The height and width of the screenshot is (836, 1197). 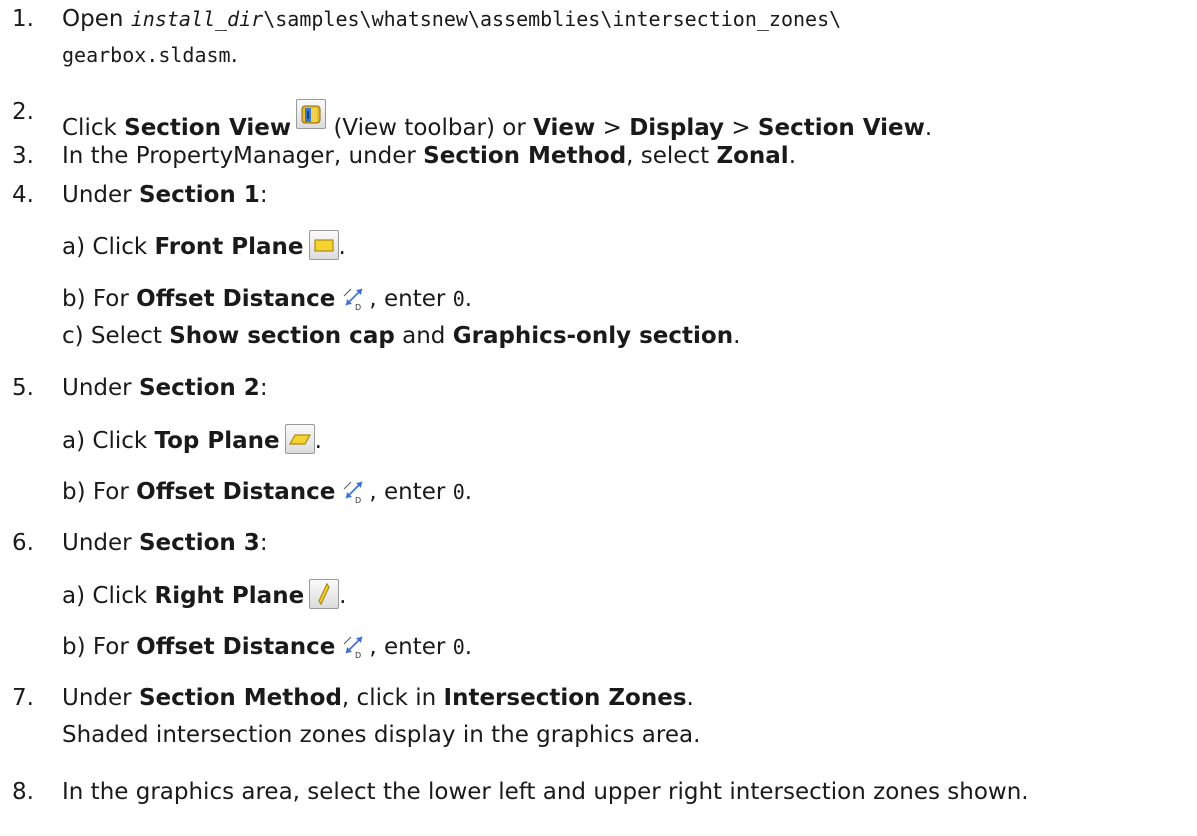 What do you see at coordinates (593, 336) in the screenshot?
I see `ui-term-graphics-only-section: Graphics-only section` at bounding box center [593, 336].